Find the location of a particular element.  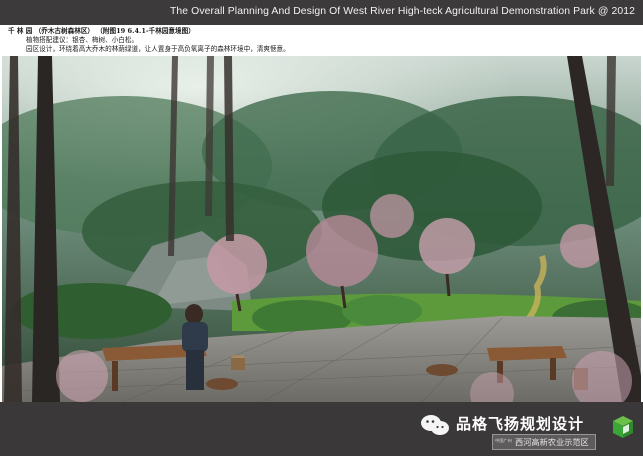

watermark-location: 中国广州 is located at coordinates (503, 440).